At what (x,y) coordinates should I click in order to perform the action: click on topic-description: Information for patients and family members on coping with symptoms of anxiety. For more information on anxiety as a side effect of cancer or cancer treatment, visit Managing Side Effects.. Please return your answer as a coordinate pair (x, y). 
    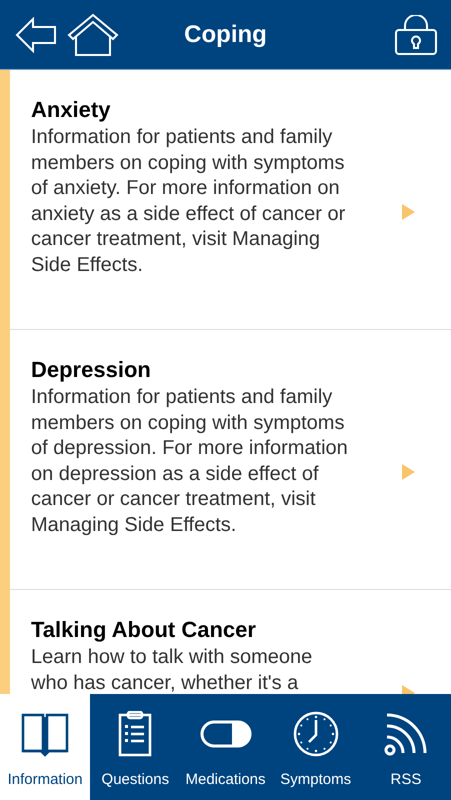
    Looking at the image, I should click on (188, 201).